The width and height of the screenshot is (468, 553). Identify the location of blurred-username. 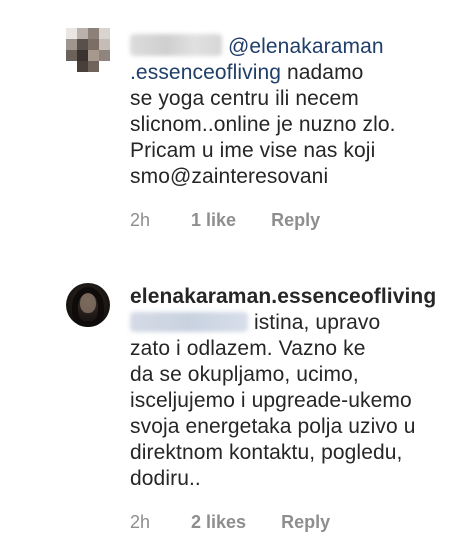
(176, 45).